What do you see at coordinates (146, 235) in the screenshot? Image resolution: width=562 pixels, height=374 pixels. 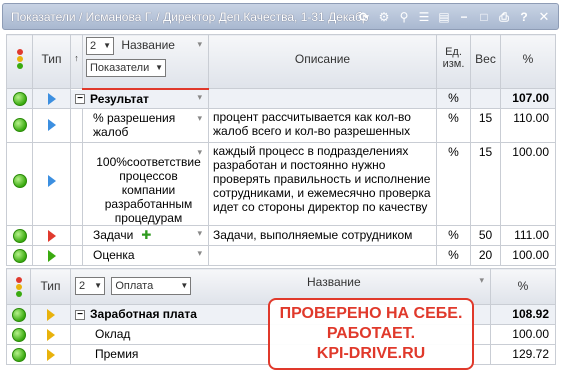 I see `add-task-icon: ✚` at bounding box center [146, 235].